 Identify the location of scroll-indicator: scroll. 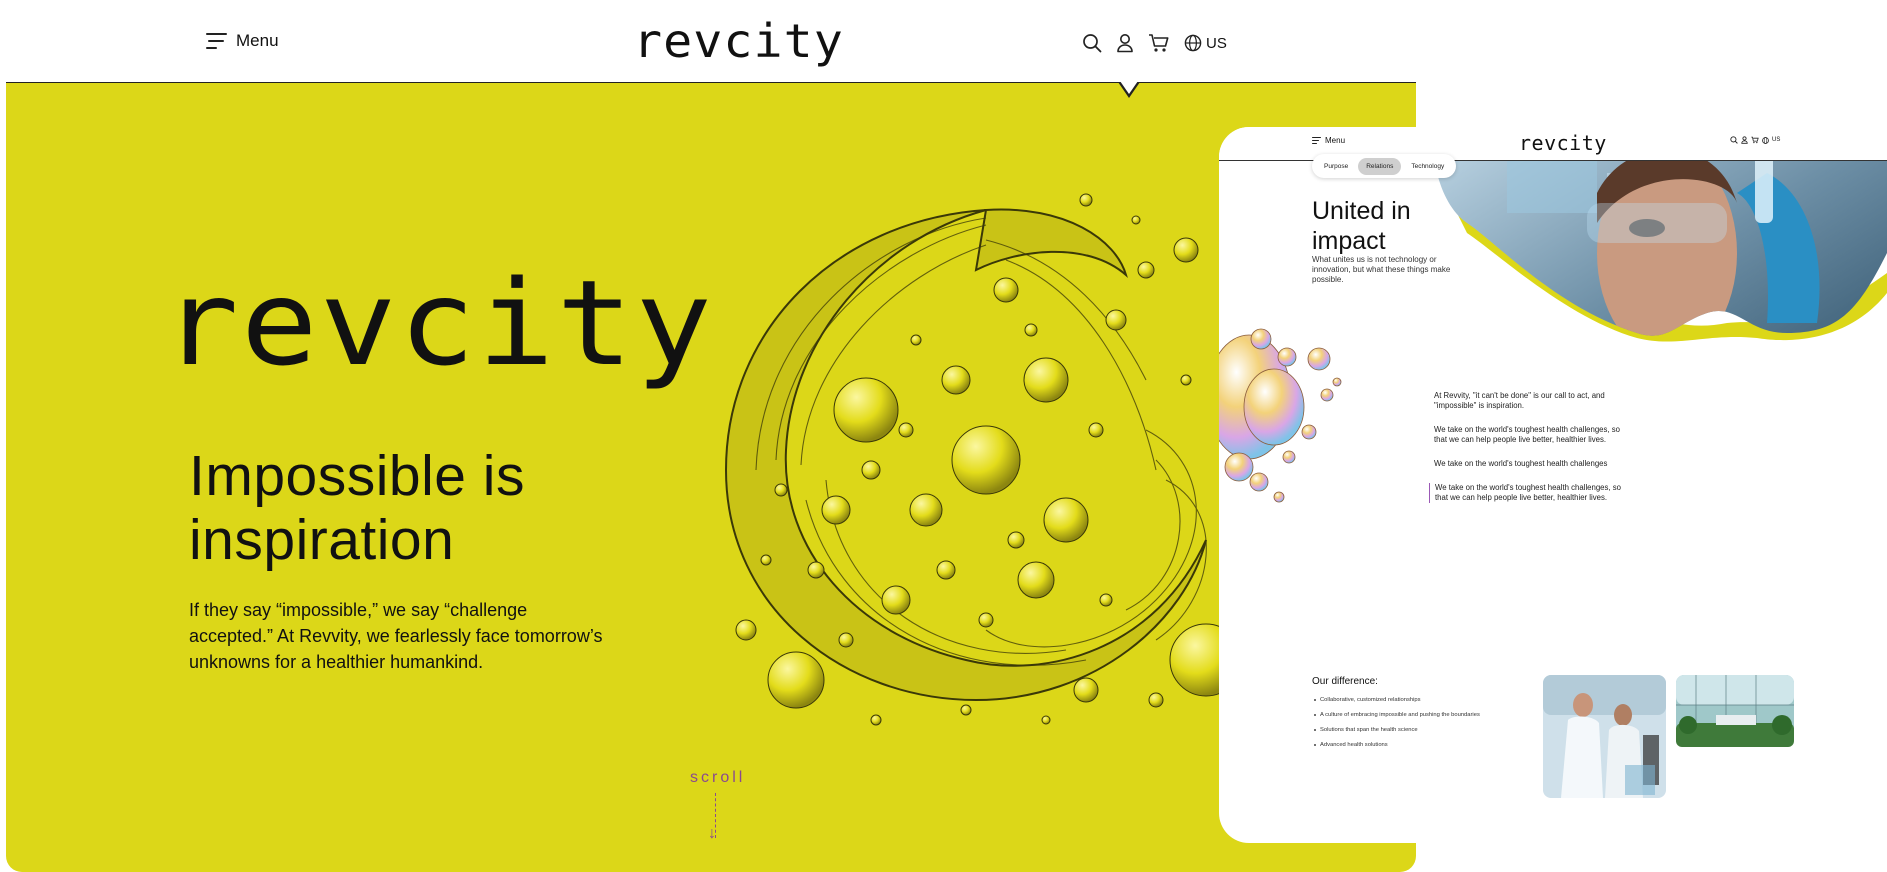
(717, 778).